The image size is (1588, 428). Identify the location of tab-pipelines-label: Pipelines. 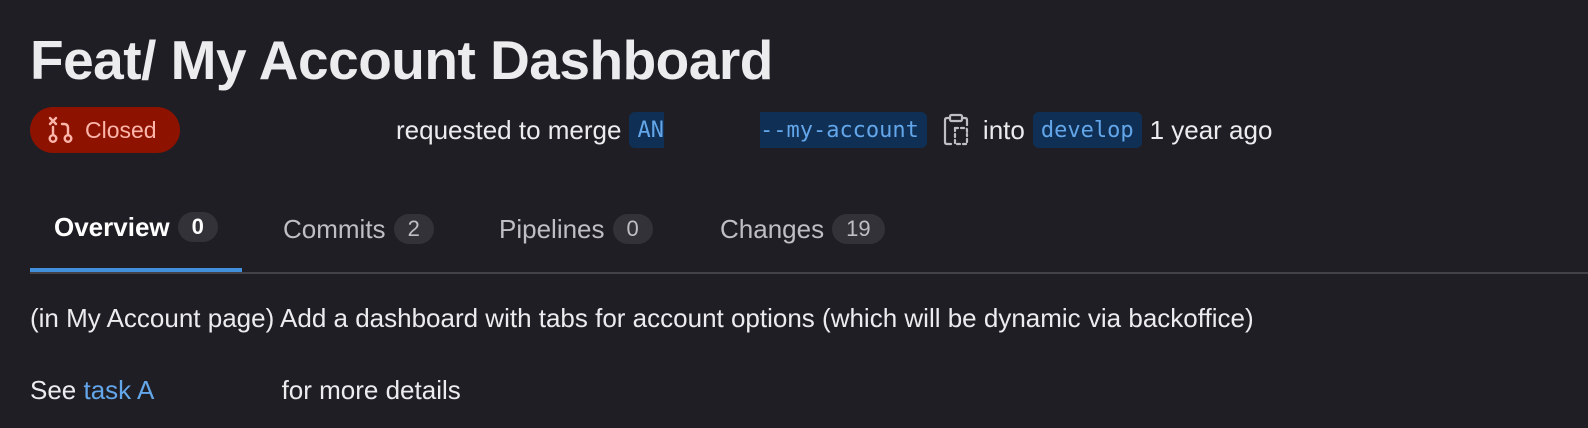
(552, 228).